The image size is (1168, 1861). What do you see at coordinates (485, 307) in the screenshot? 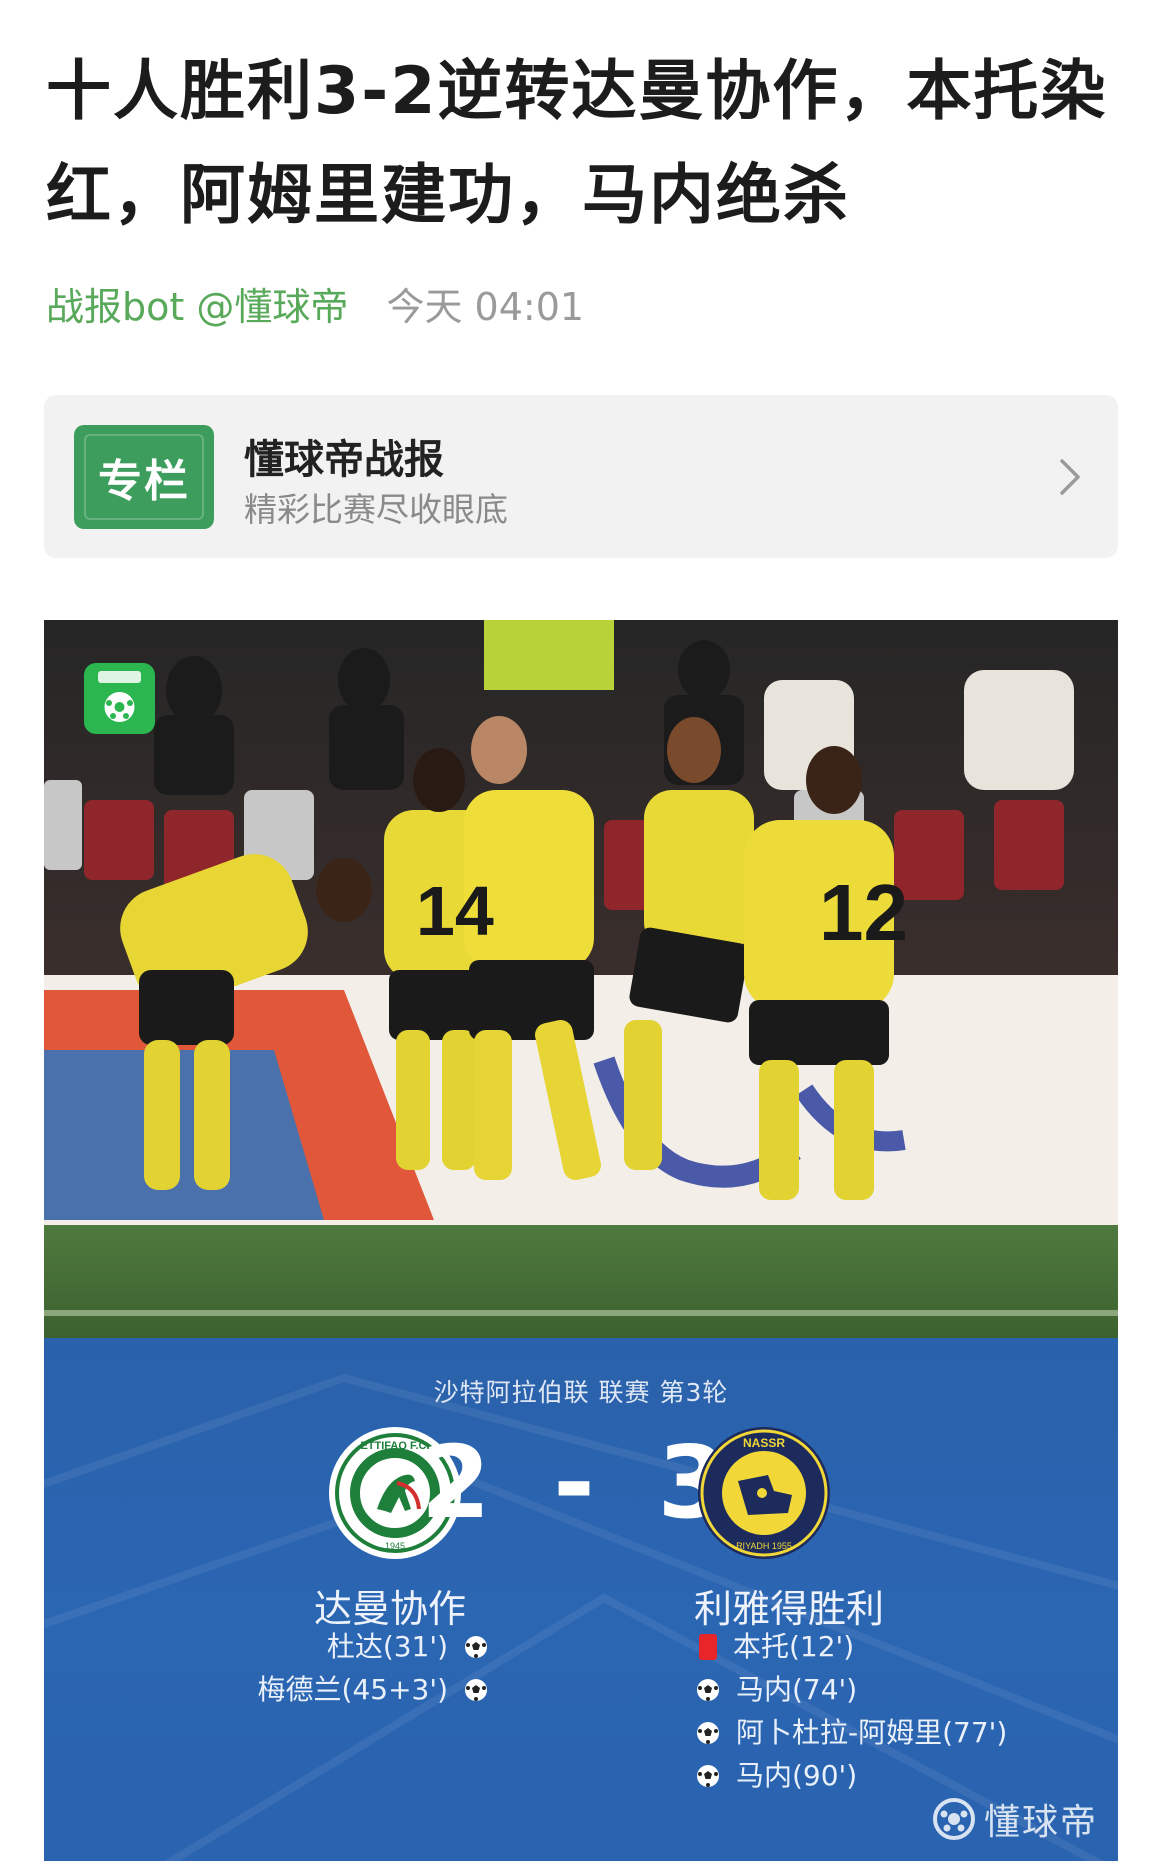
I see `publish-time: 今天 04:01` at bounding box center [485, 307].